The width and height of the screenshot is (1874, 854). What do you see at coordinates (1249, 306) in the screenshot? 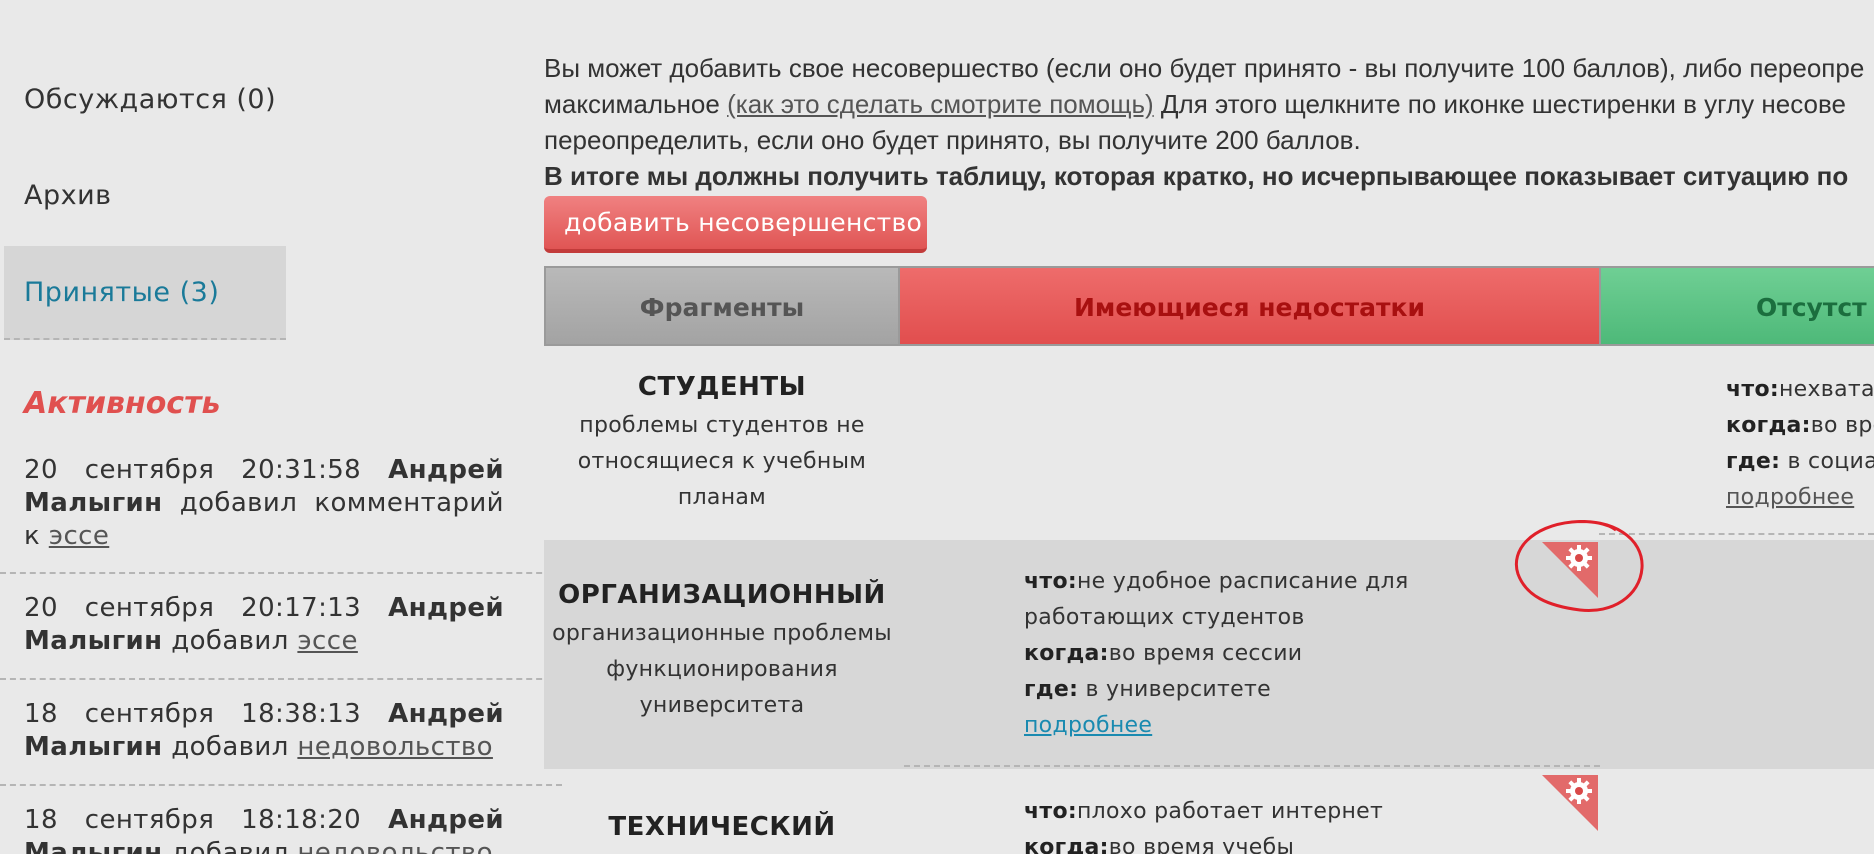
I see `header-existing: Имеющиеся недостатки` at bounding box center [1249, 306].